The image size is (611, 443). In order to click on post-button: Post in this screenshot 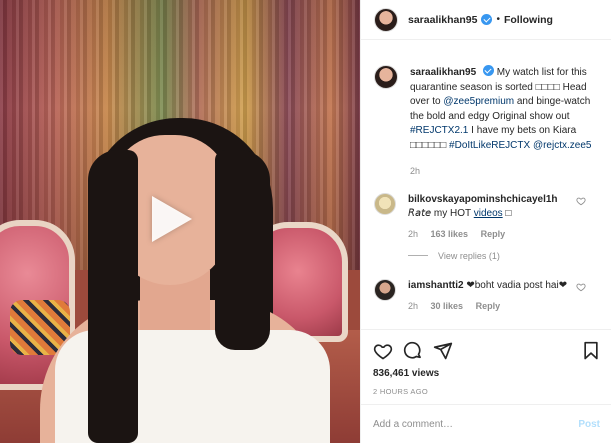, I will do `click(589, 424)`.